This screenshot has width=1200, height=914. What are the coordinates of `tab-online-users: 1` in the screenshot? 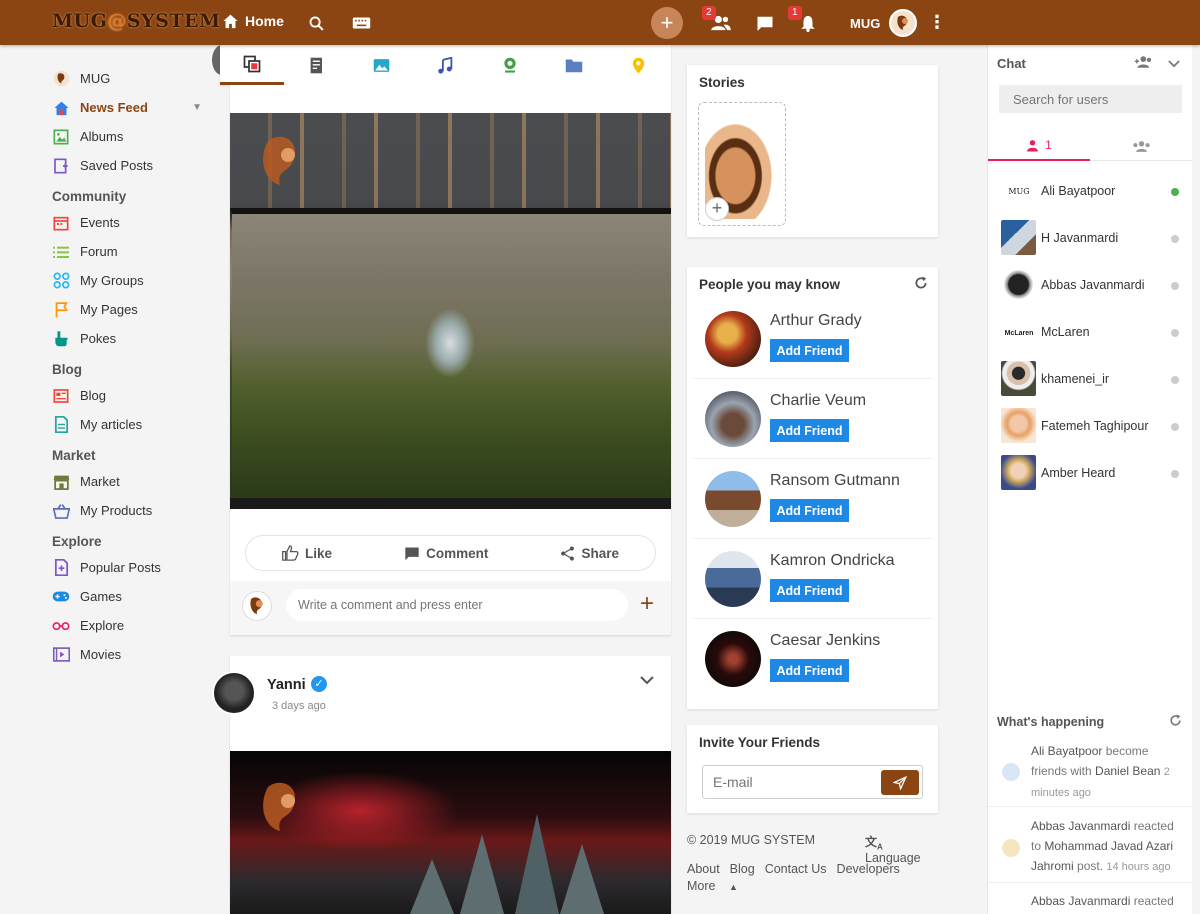 It's located at (1039, 146).